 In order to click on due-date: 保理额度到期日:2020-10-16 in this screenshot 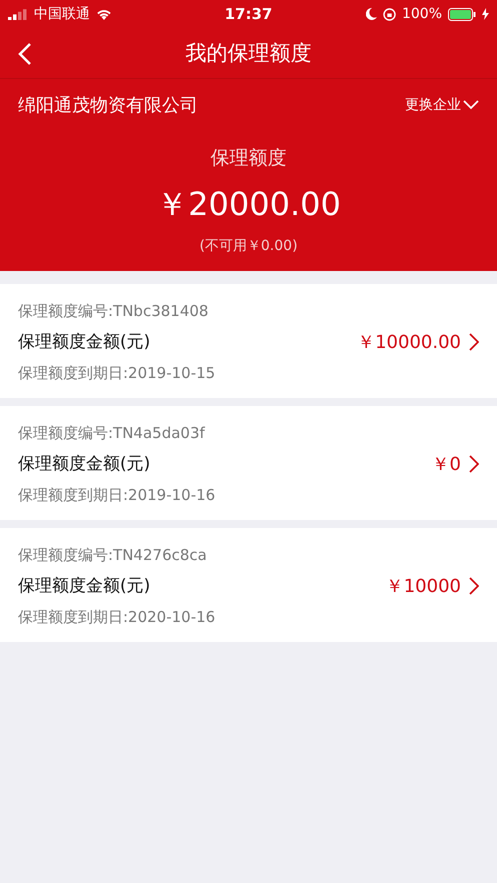, I will do `click(117, 617)`.